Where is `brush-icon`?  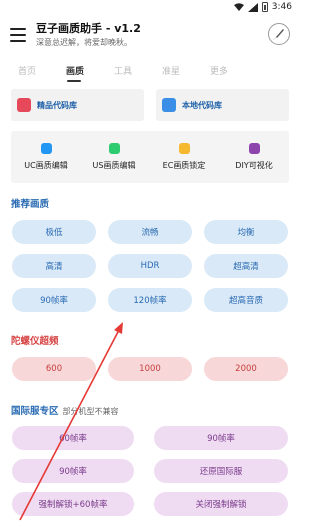 brush-icon is located at coordinates (279, 34).